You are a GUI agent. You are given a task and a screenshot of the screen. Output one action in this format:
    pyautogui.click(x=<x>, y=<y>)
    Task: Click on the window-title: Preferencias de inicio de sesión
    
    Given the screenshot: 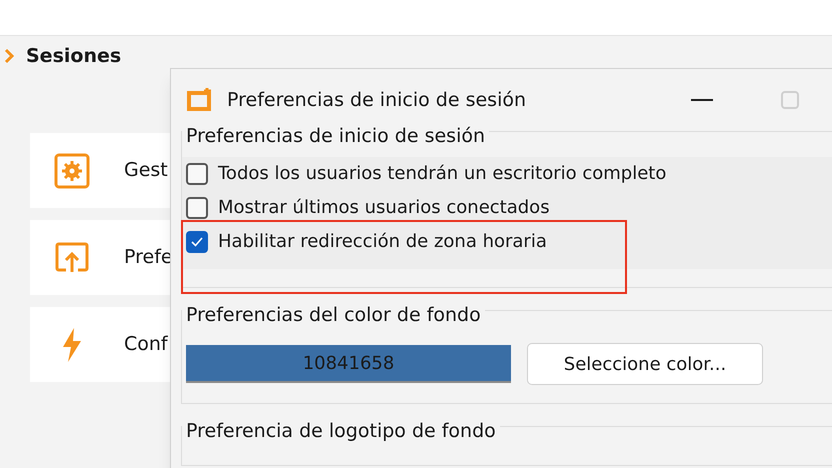 What is the action you would take?
    pyautogui.click(x=376, y=100)
    